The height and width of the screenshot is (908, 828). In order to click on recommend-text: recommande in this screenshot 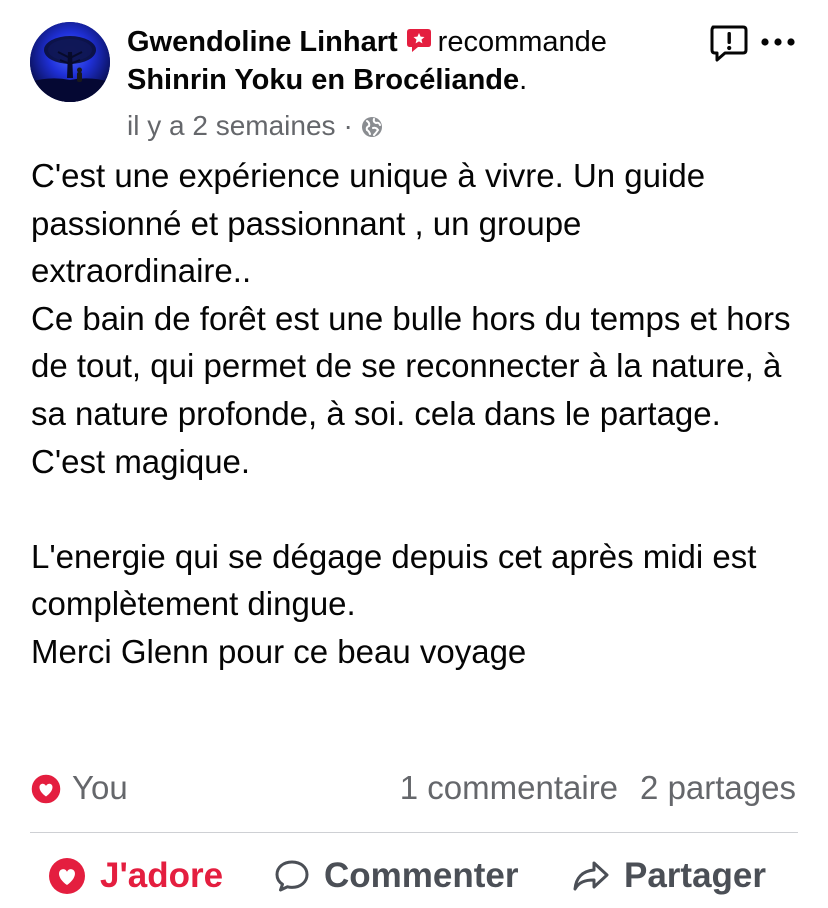, I will do `click(522, 42)`.